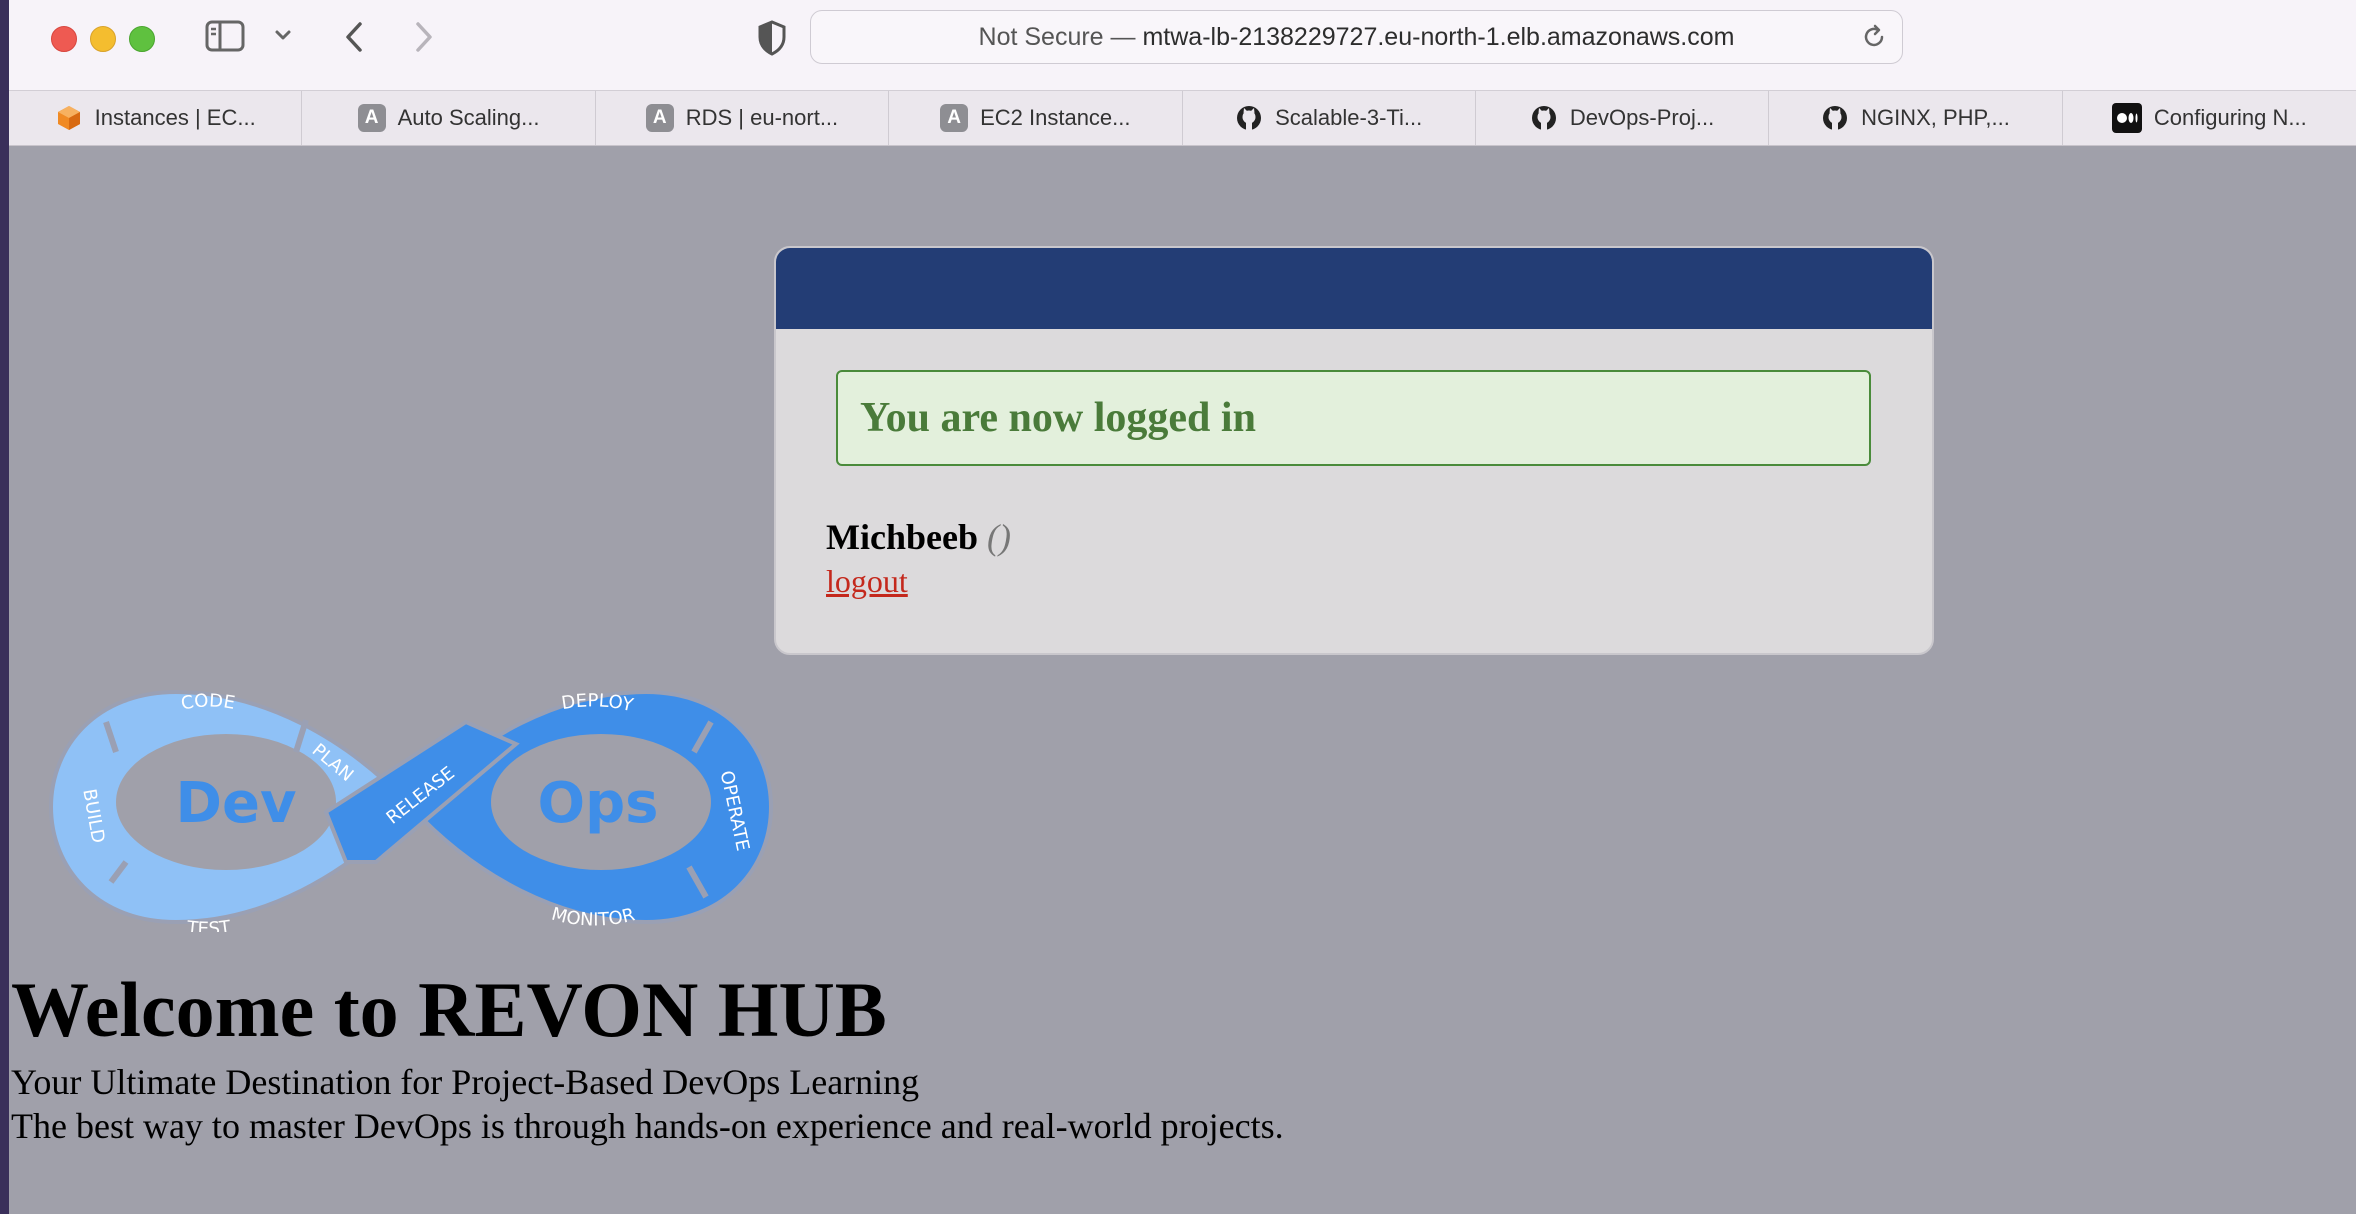 This screenshot has height=1214, width=2356. What do you see at coordinates (867, 581) in the screenshot?
I see `logout-link: logout` at bounding box center [867, 581].